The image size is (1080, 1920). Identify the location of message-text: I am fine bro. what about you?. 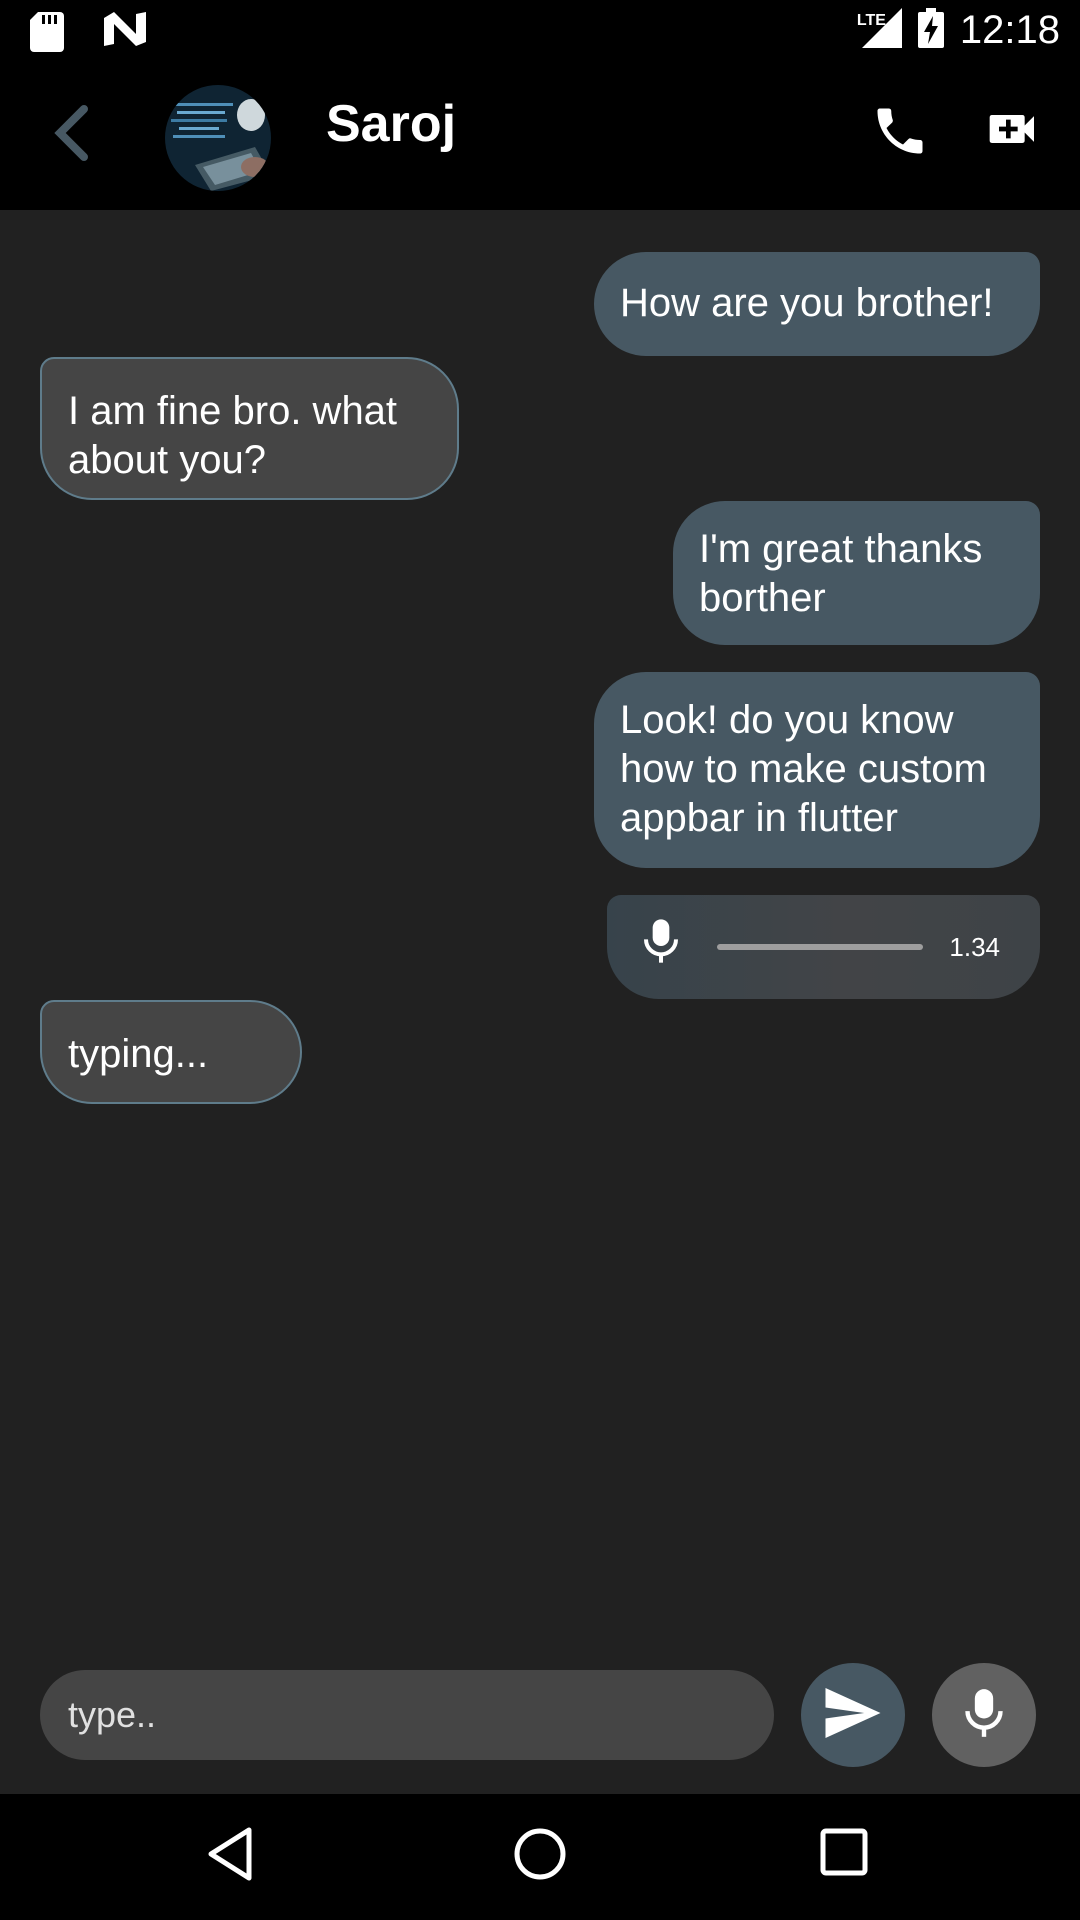
(233, 435).